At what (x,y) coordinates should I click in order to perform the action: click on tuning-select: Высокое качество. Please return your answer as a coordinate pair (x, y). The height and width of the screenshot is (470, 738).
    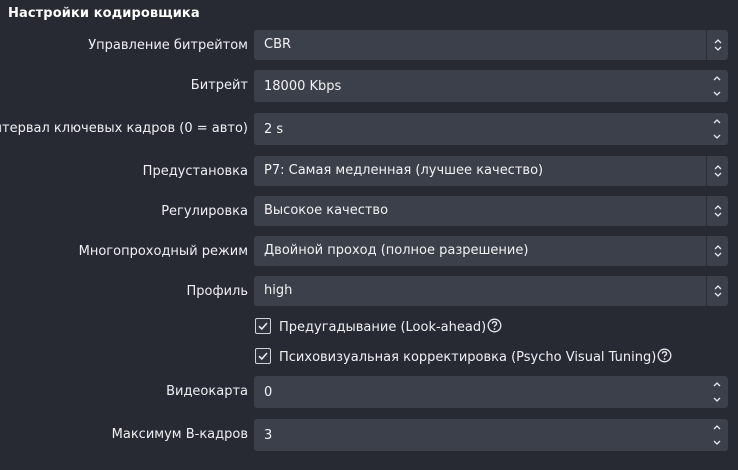
    Looking at the image, I should click on (491, 211).